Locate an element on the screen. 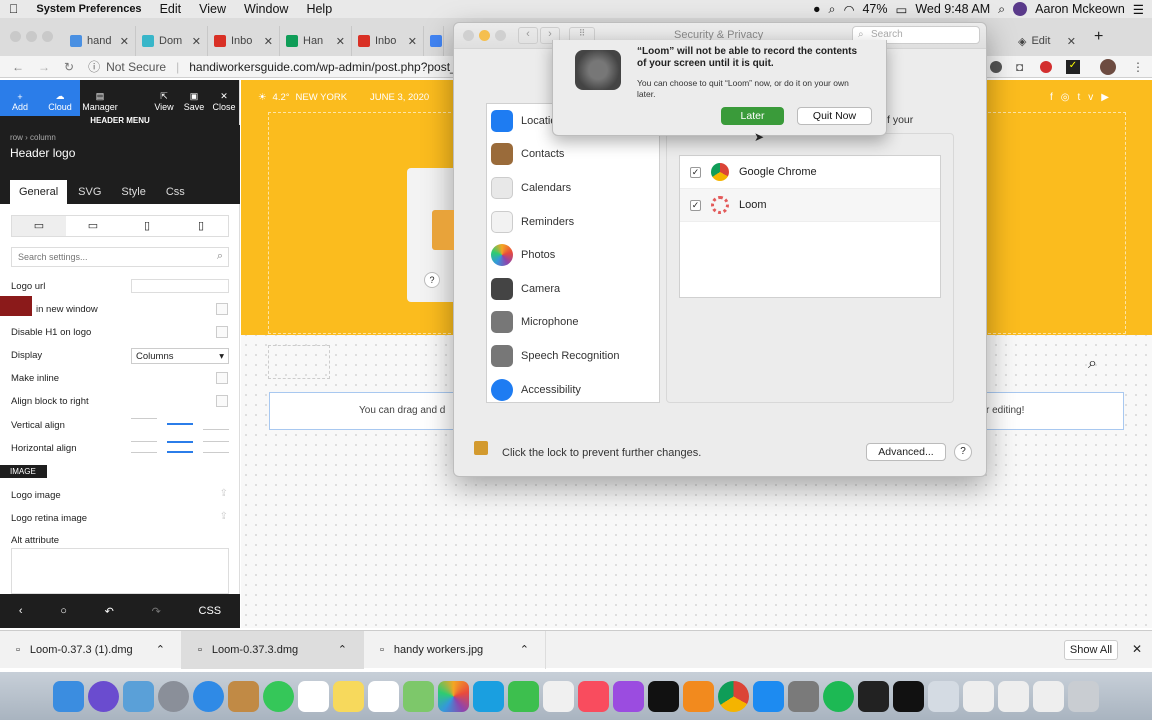  downloads-folder-icon is located at coordinates (943, 696).